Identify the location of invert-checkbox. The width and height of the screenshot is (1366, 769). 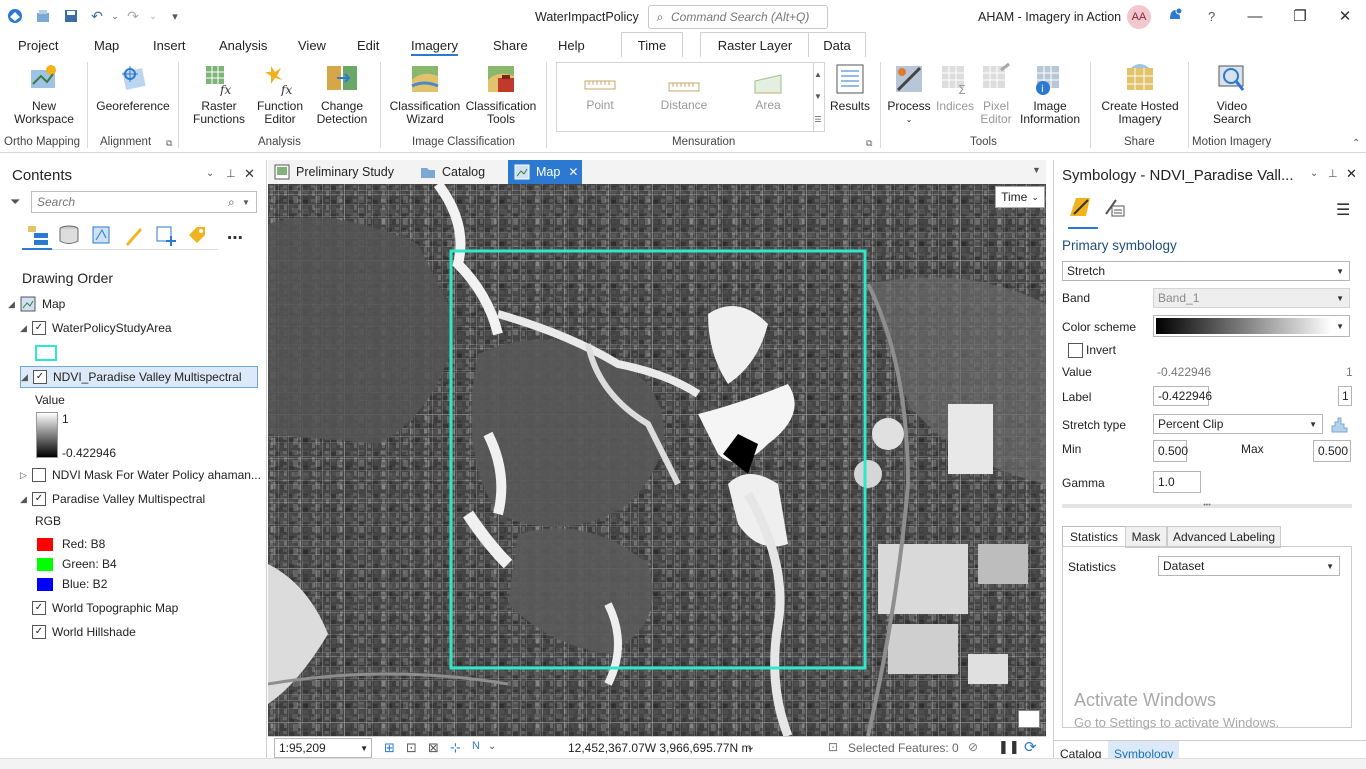
(1075, 350).